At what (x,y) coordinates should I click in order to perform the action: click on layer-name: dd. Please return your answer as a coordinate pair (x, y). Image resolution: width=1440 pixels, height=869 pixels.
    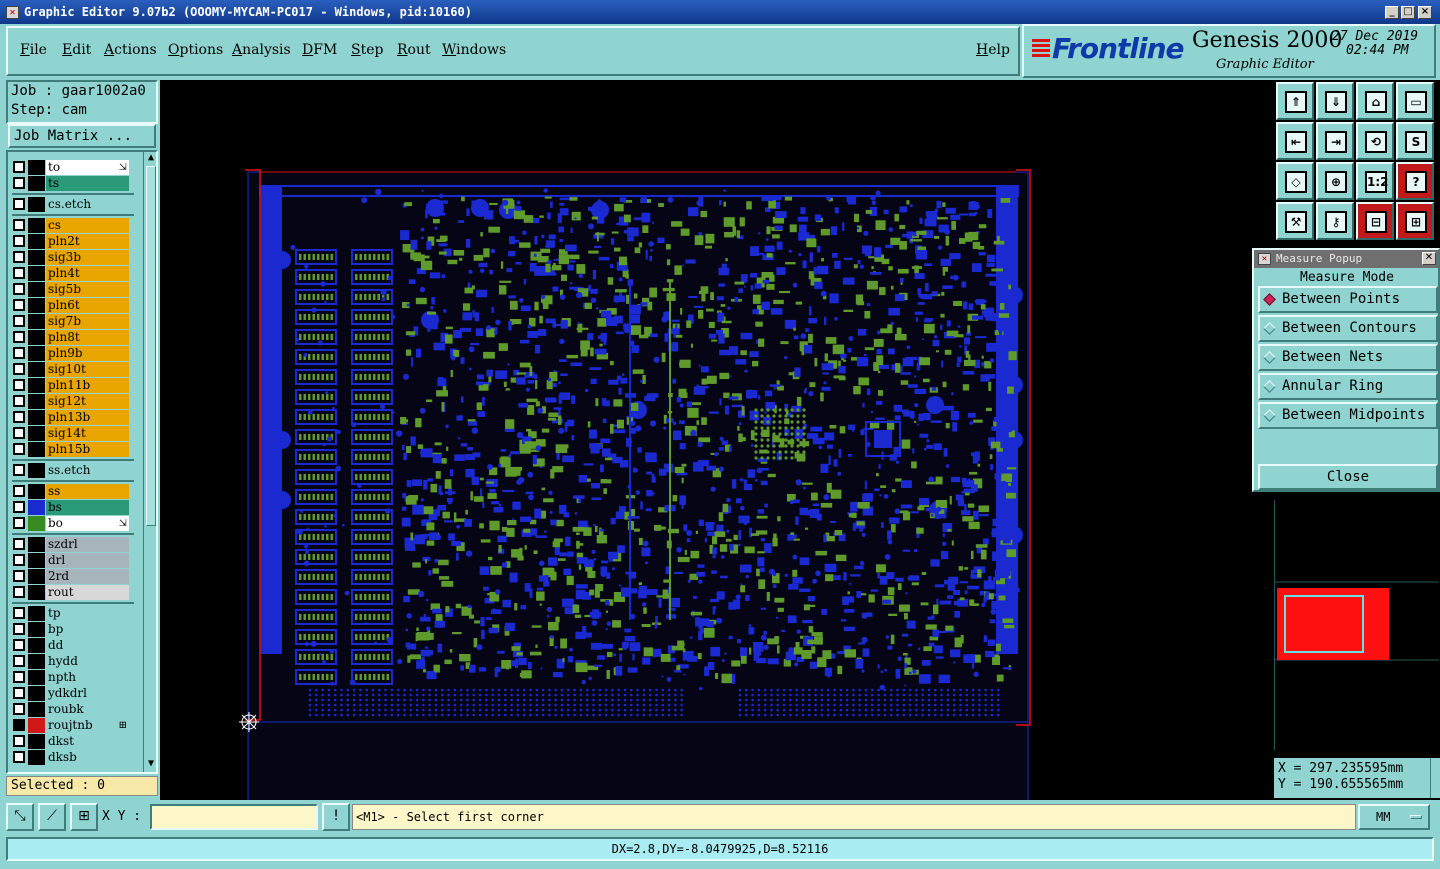
    Looking at the image, I should click on (87, 645).